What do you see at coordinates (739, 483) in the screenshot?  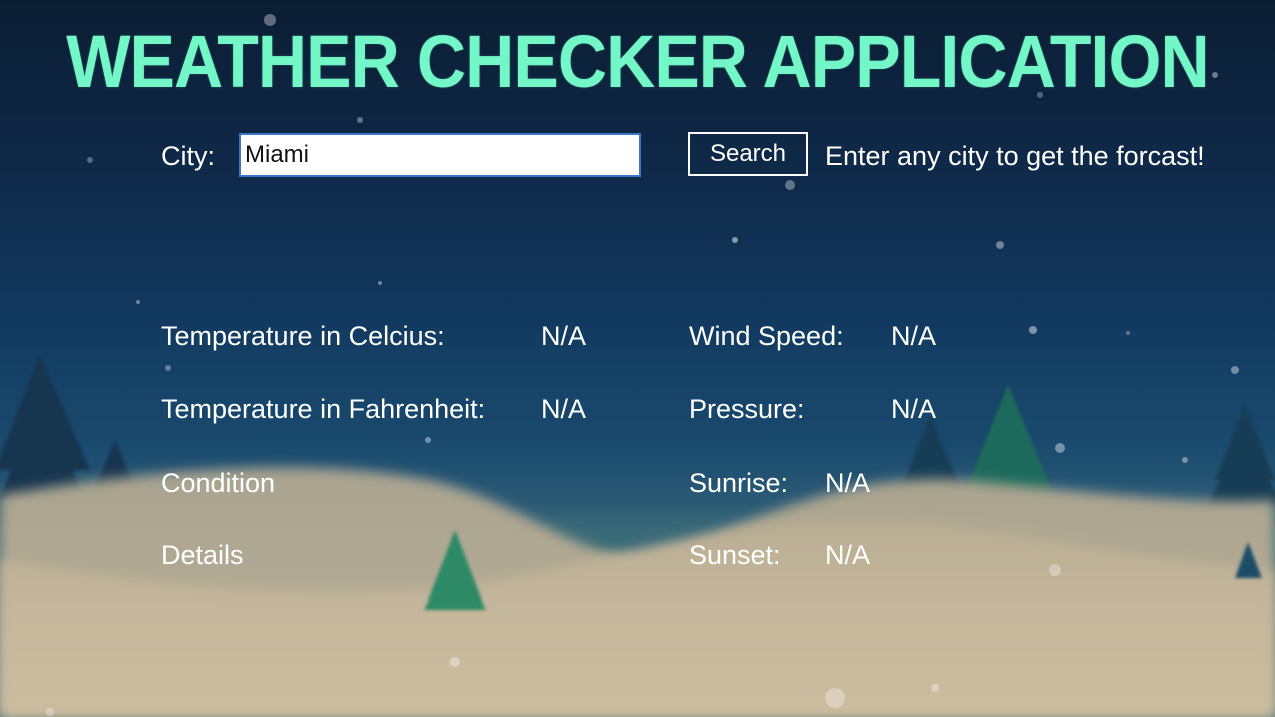 I see `sunrise-label: Sunrise:` at bounding box center [739, 483].